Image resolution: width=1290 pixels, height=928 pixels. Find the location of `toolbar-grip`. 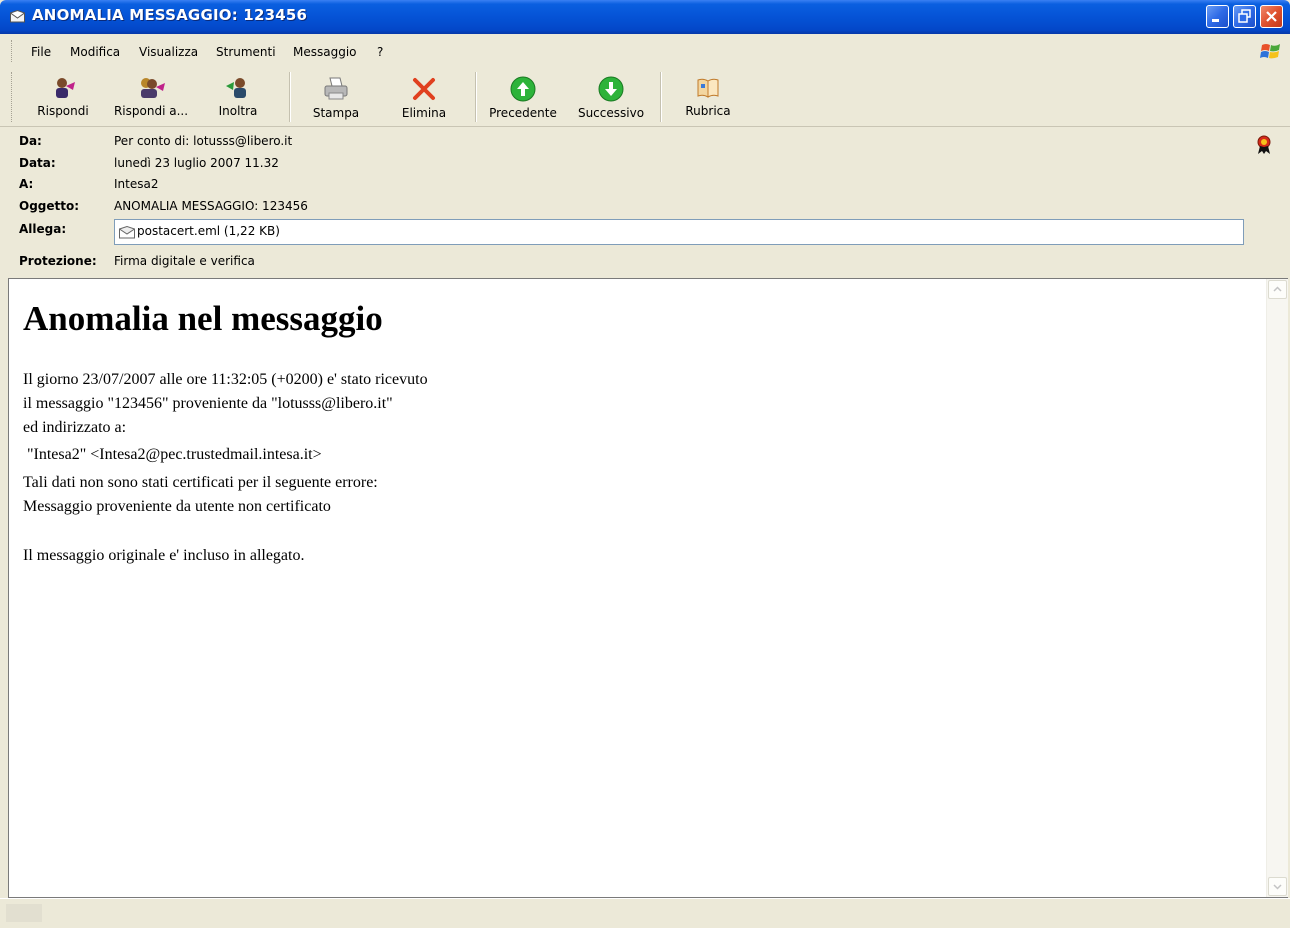

toolbar-grip is located at coordinates (12, 97).